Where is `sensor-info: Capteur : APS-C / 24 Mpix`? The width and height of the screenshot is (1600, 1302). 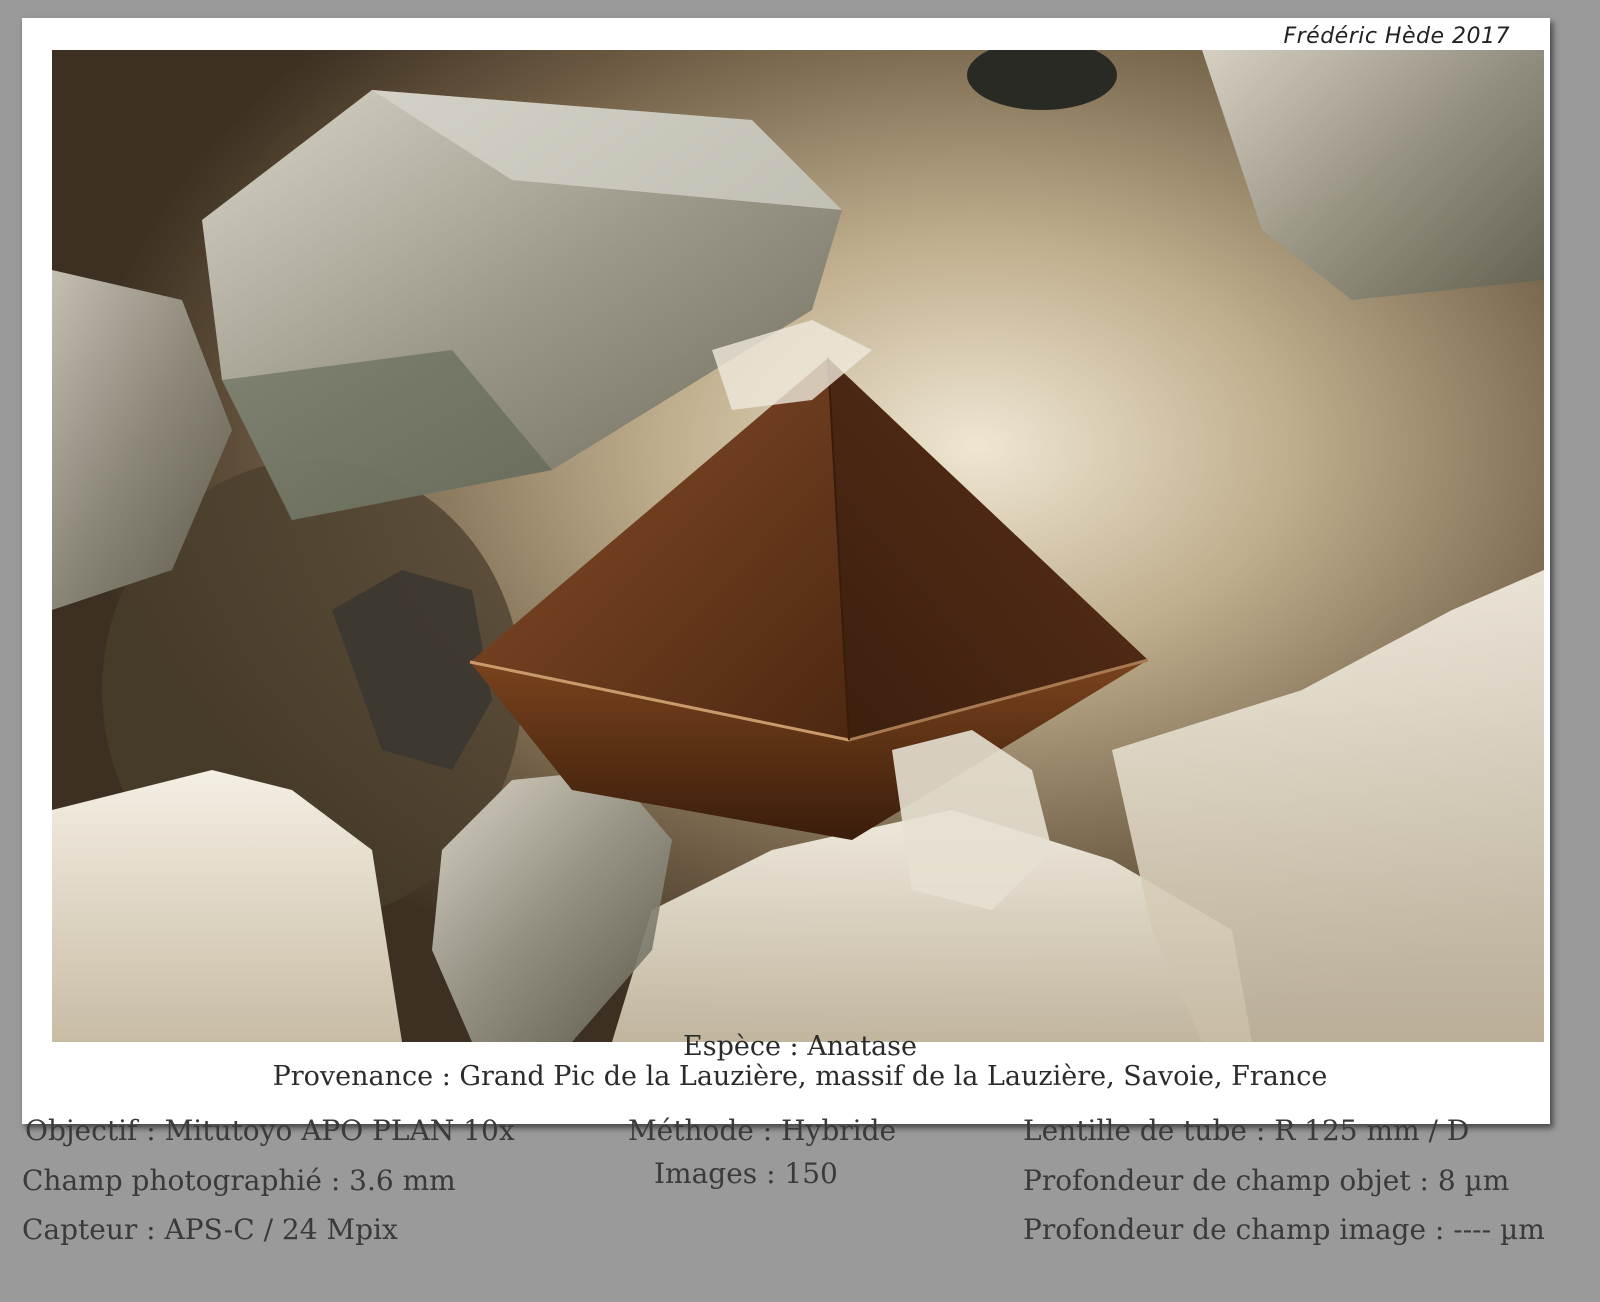 sensor-info: Capteur : APS-C / 24 Mpix is located at coordinates (210, 1229).